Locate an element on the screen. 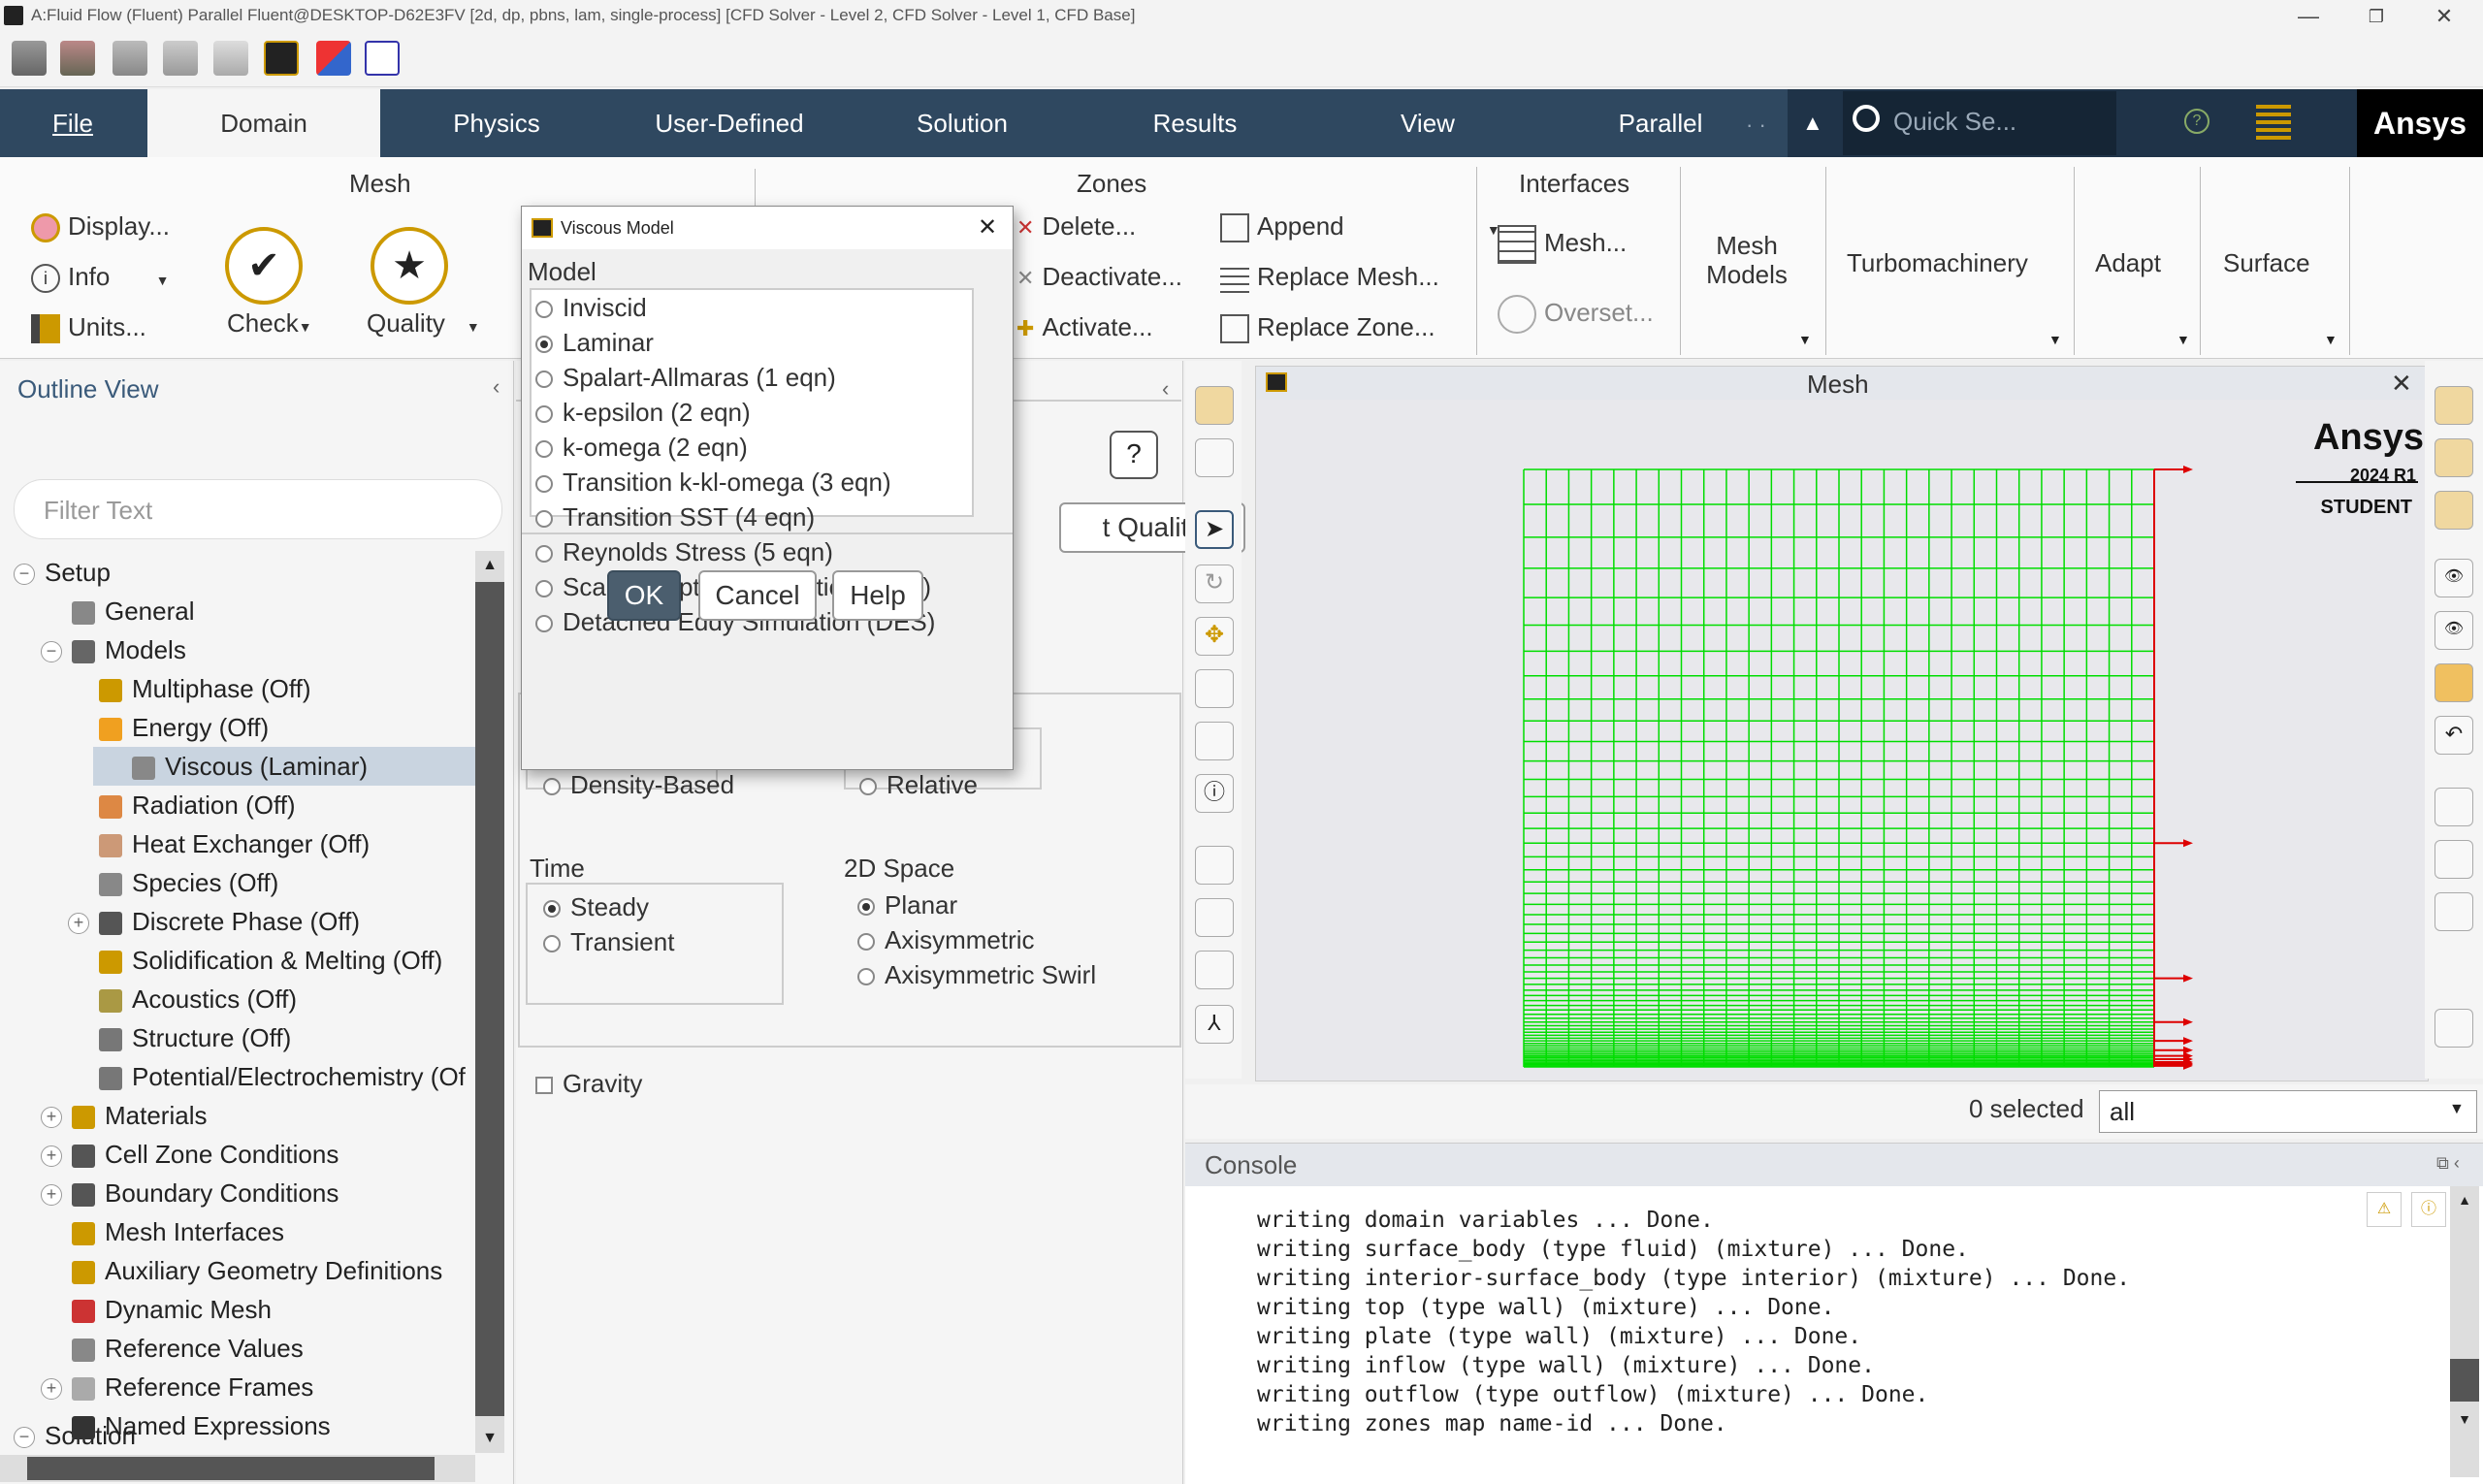  expand-icon: − is located at coordinates (52, 652).